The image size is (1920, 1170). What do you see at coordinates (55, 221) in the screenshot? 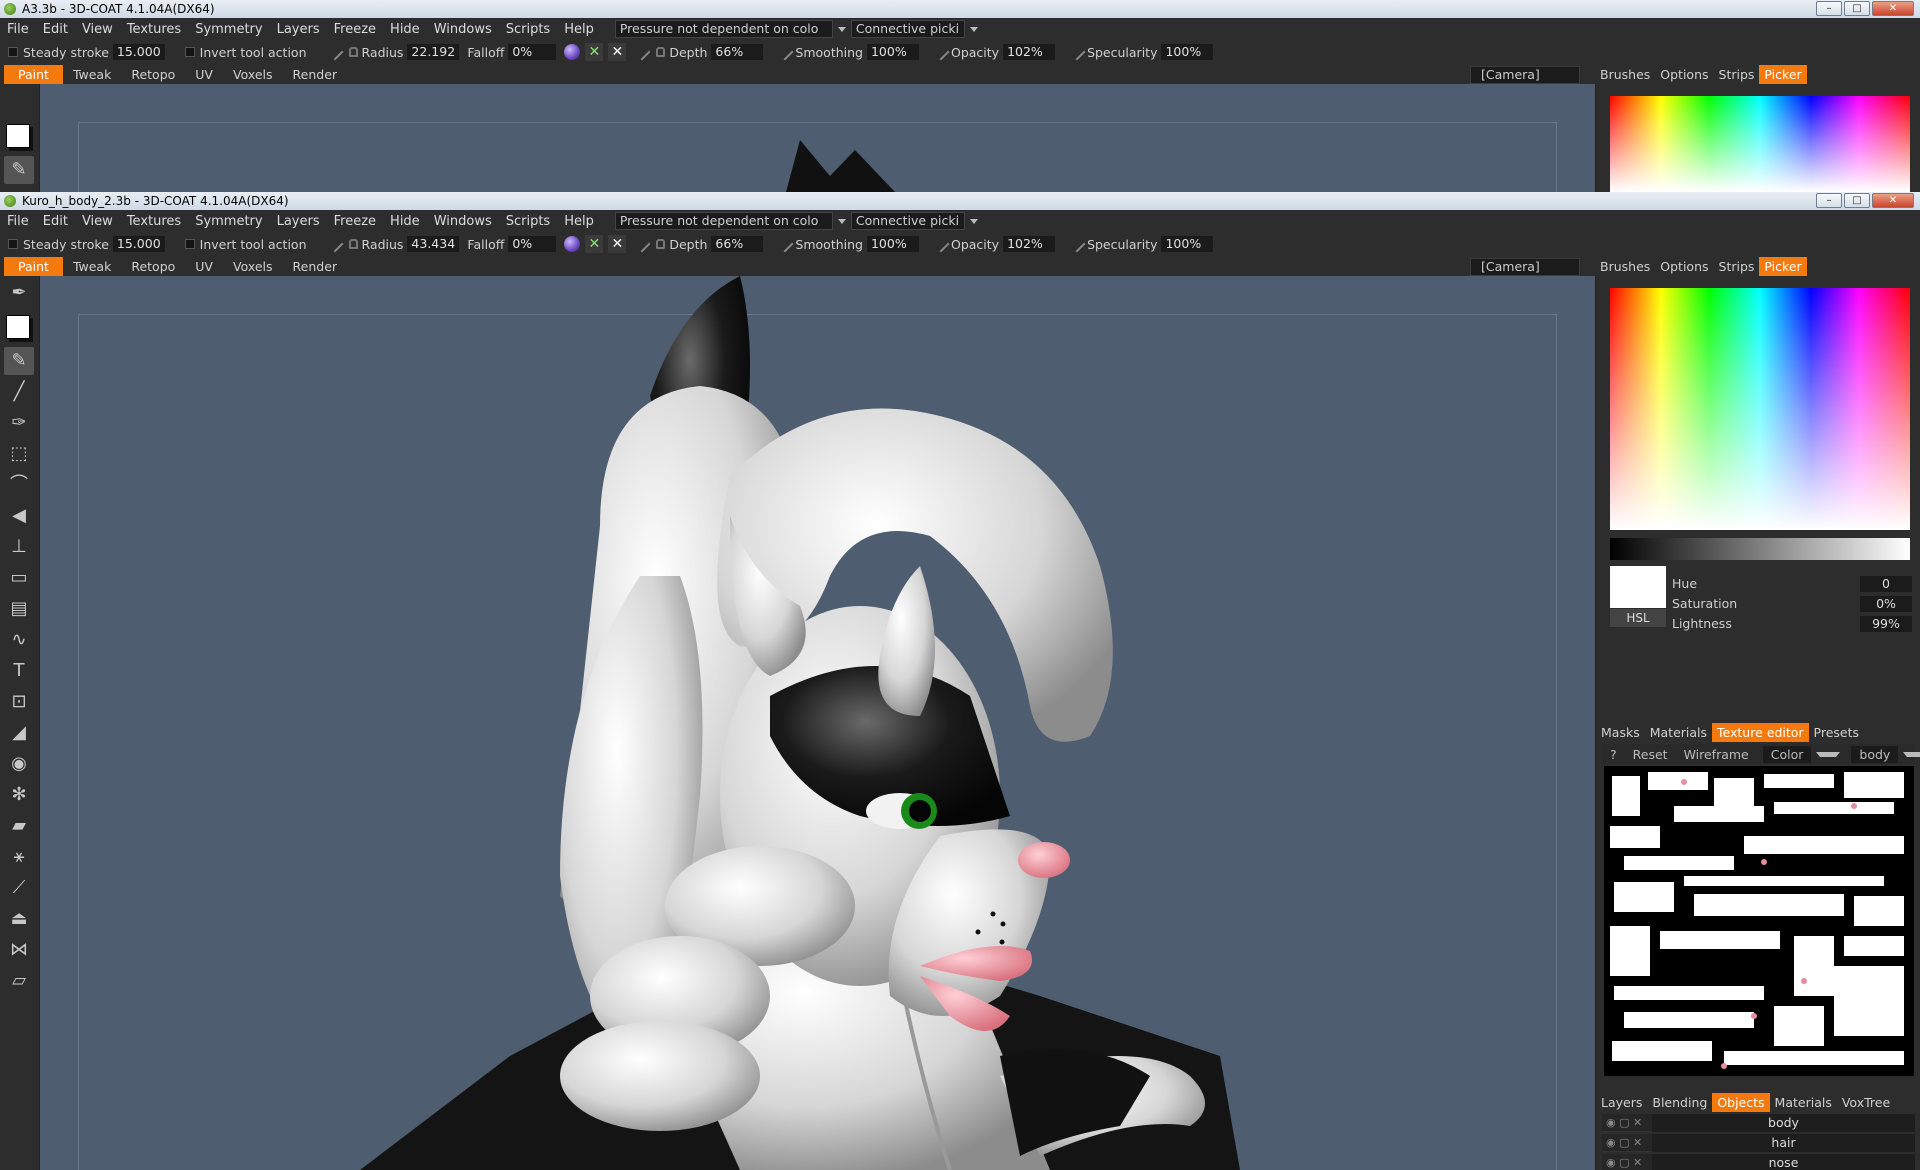
I see `menu-edit: Edit` at bounding box center [55, 221].